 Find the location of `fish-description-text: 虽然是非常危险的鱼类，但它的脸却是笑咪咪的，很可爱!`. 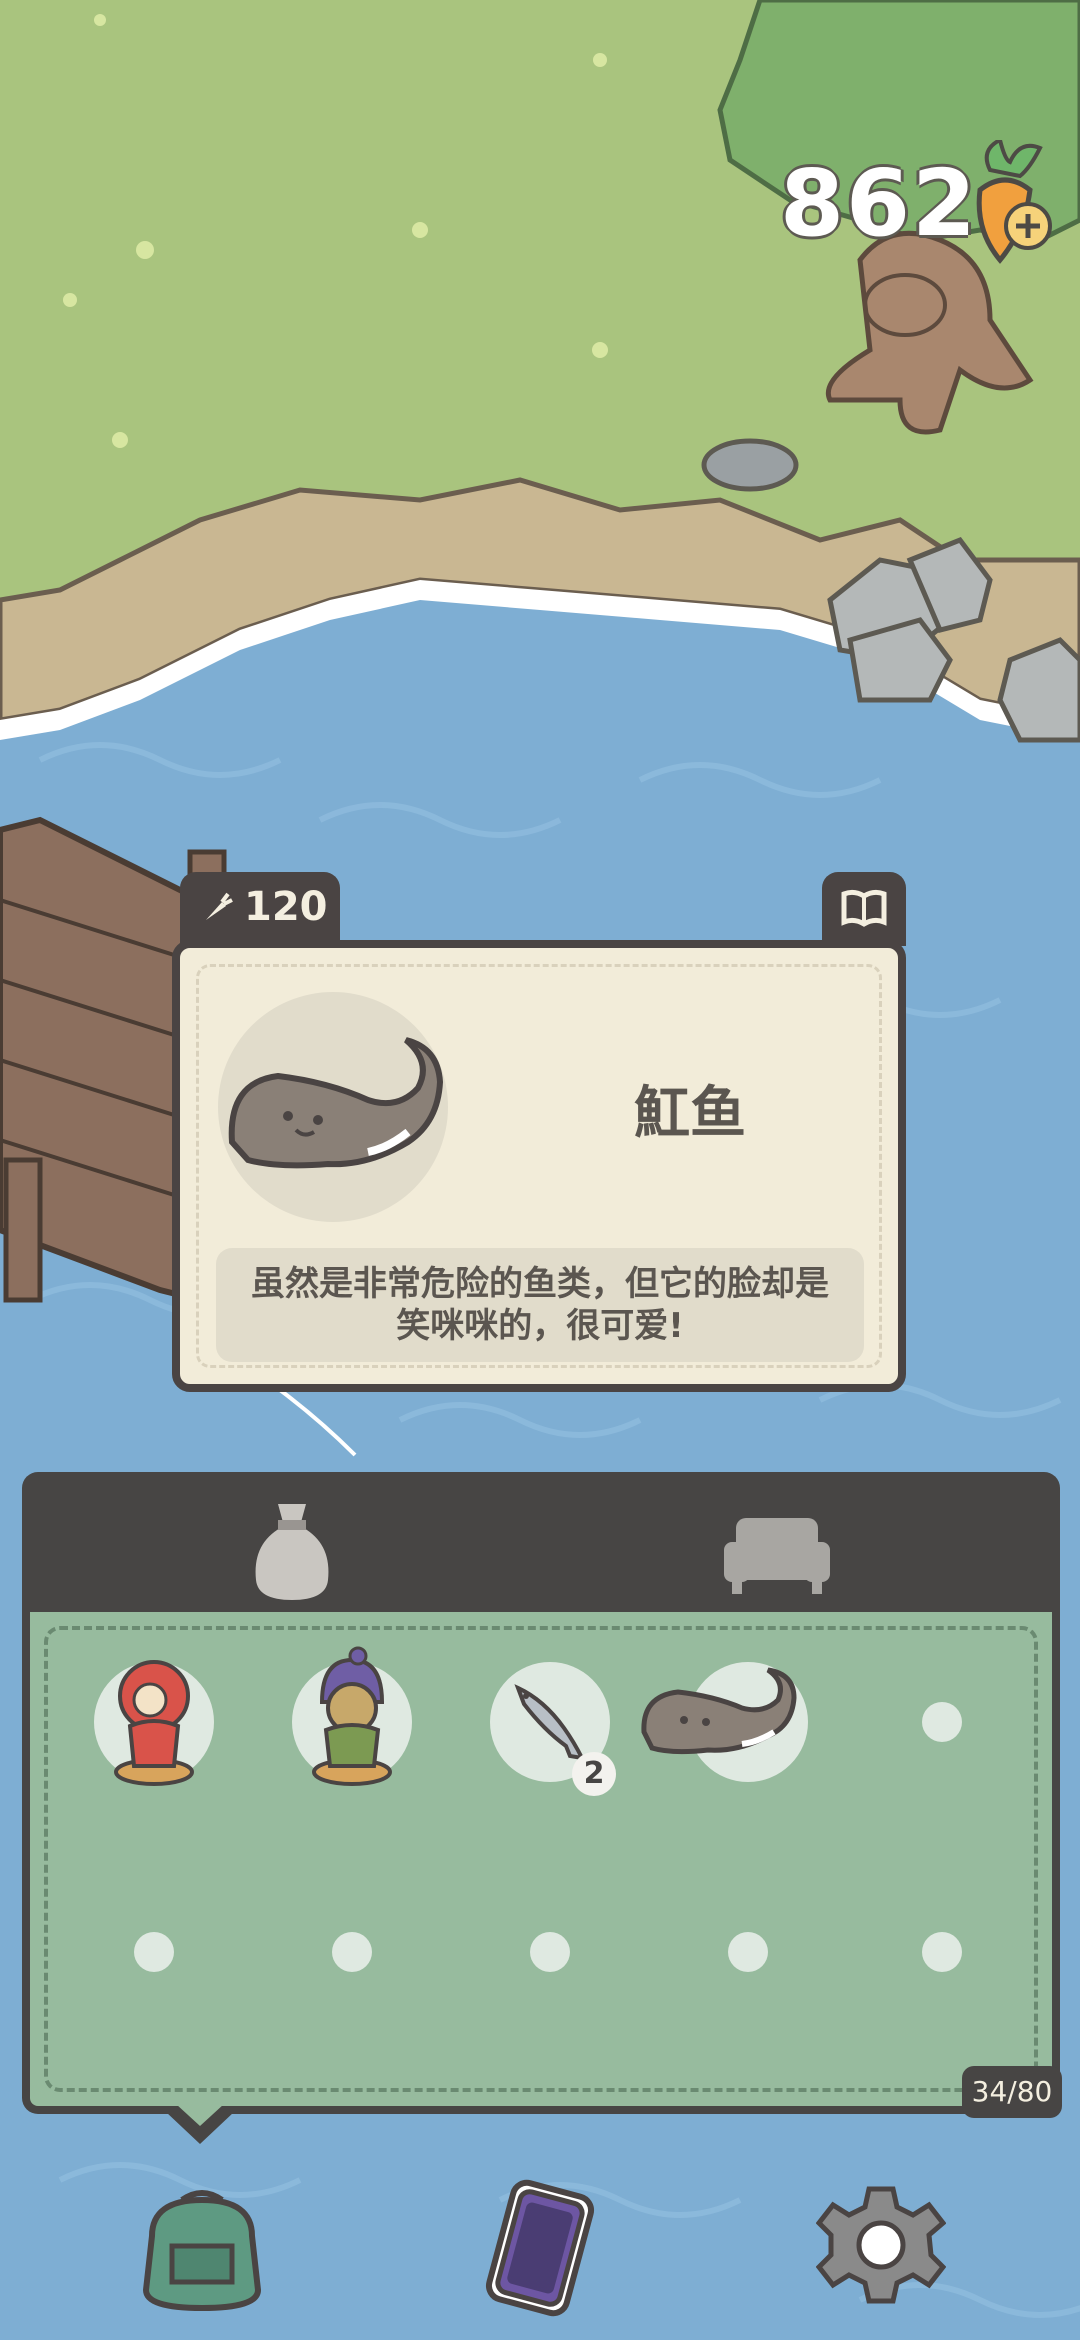

fish-description-text: 虽然是非常危险的鱼类，但它的脸却是笑咪咪的，很可爱! is located at coordinates (540, 1305).